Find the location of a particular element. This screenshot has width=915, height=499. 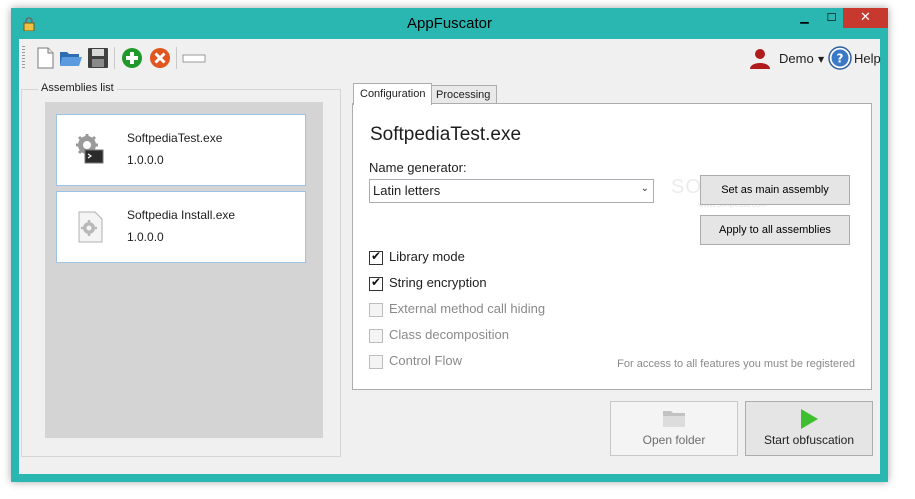

assemblies-label: Assemblies list is located at coordinates (77, 88).